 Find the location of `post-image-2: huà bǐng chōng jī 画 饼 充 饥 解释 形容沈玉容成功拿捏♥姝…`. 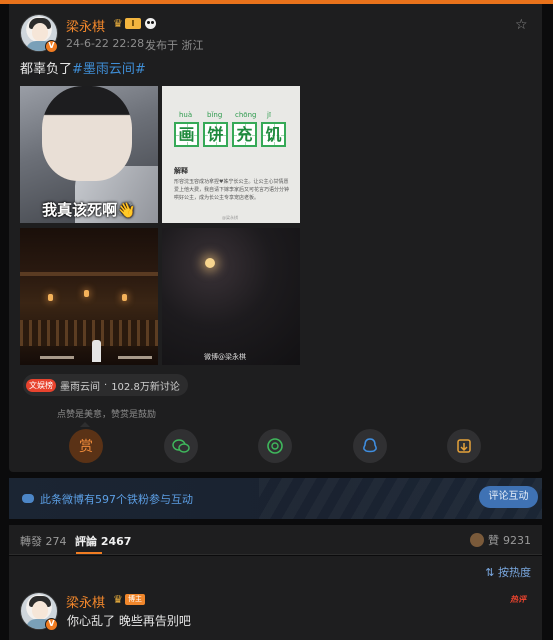

post-image-2: huà bǐng chōng jī 画 饼 充 饥 解释 形容沈玉容成功拿捏♥姝… is located at coordinates (231, 154).